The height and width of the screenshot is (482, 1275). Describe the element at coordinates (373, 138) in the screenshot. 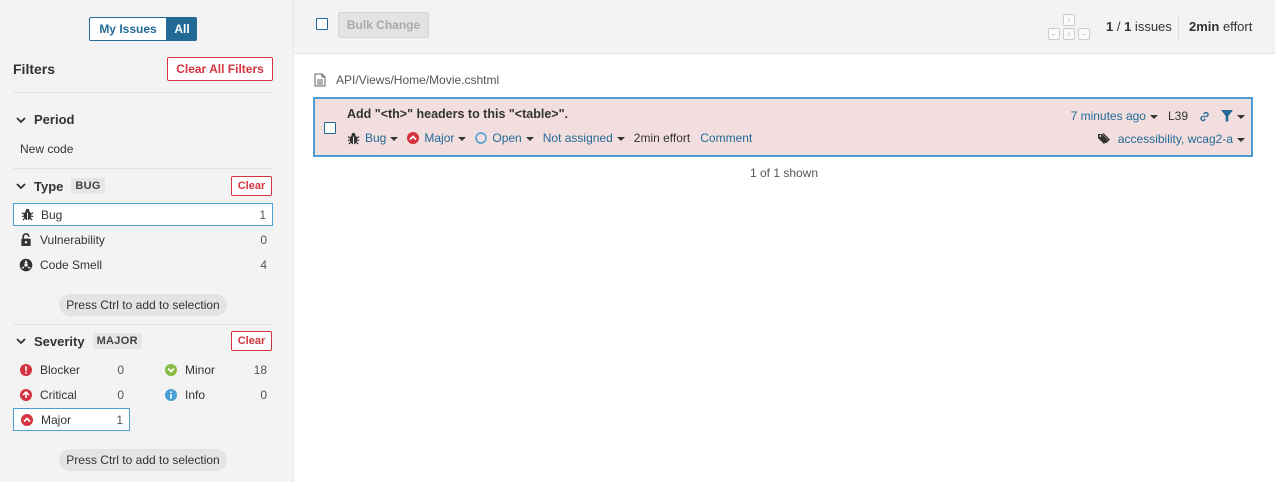

I see `issue-type-dropdown: Bug` at that location.